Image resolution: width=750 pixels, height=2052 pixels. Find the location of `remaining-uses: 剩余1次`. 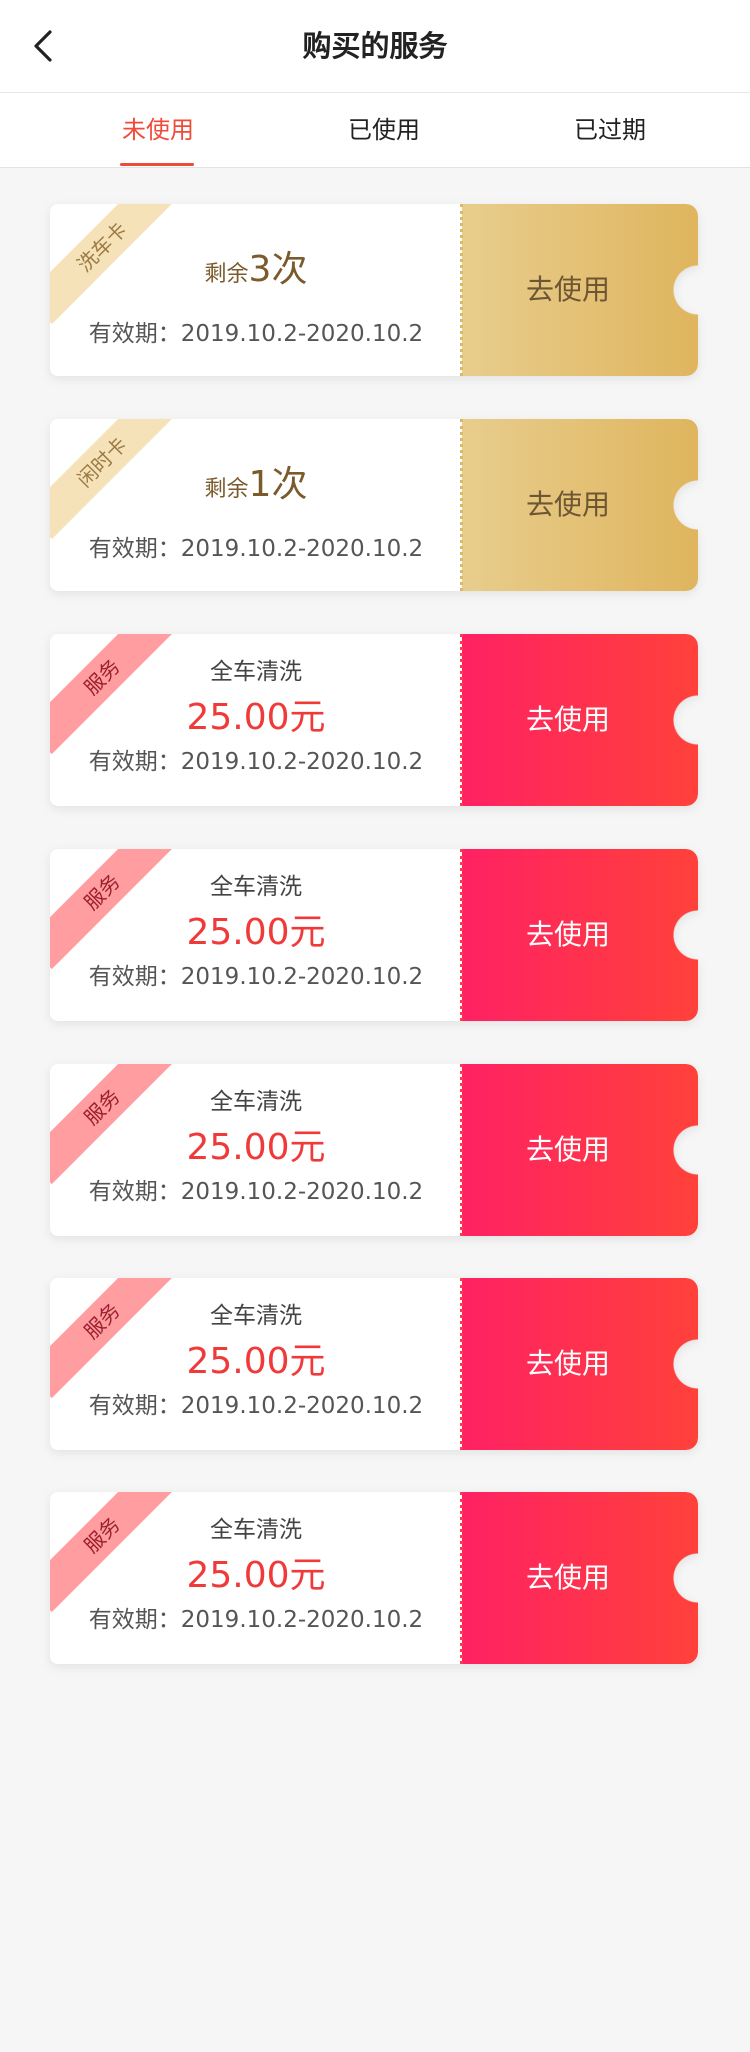

remaining-uses: 剩余1次 is located at coordinates (256, 481).